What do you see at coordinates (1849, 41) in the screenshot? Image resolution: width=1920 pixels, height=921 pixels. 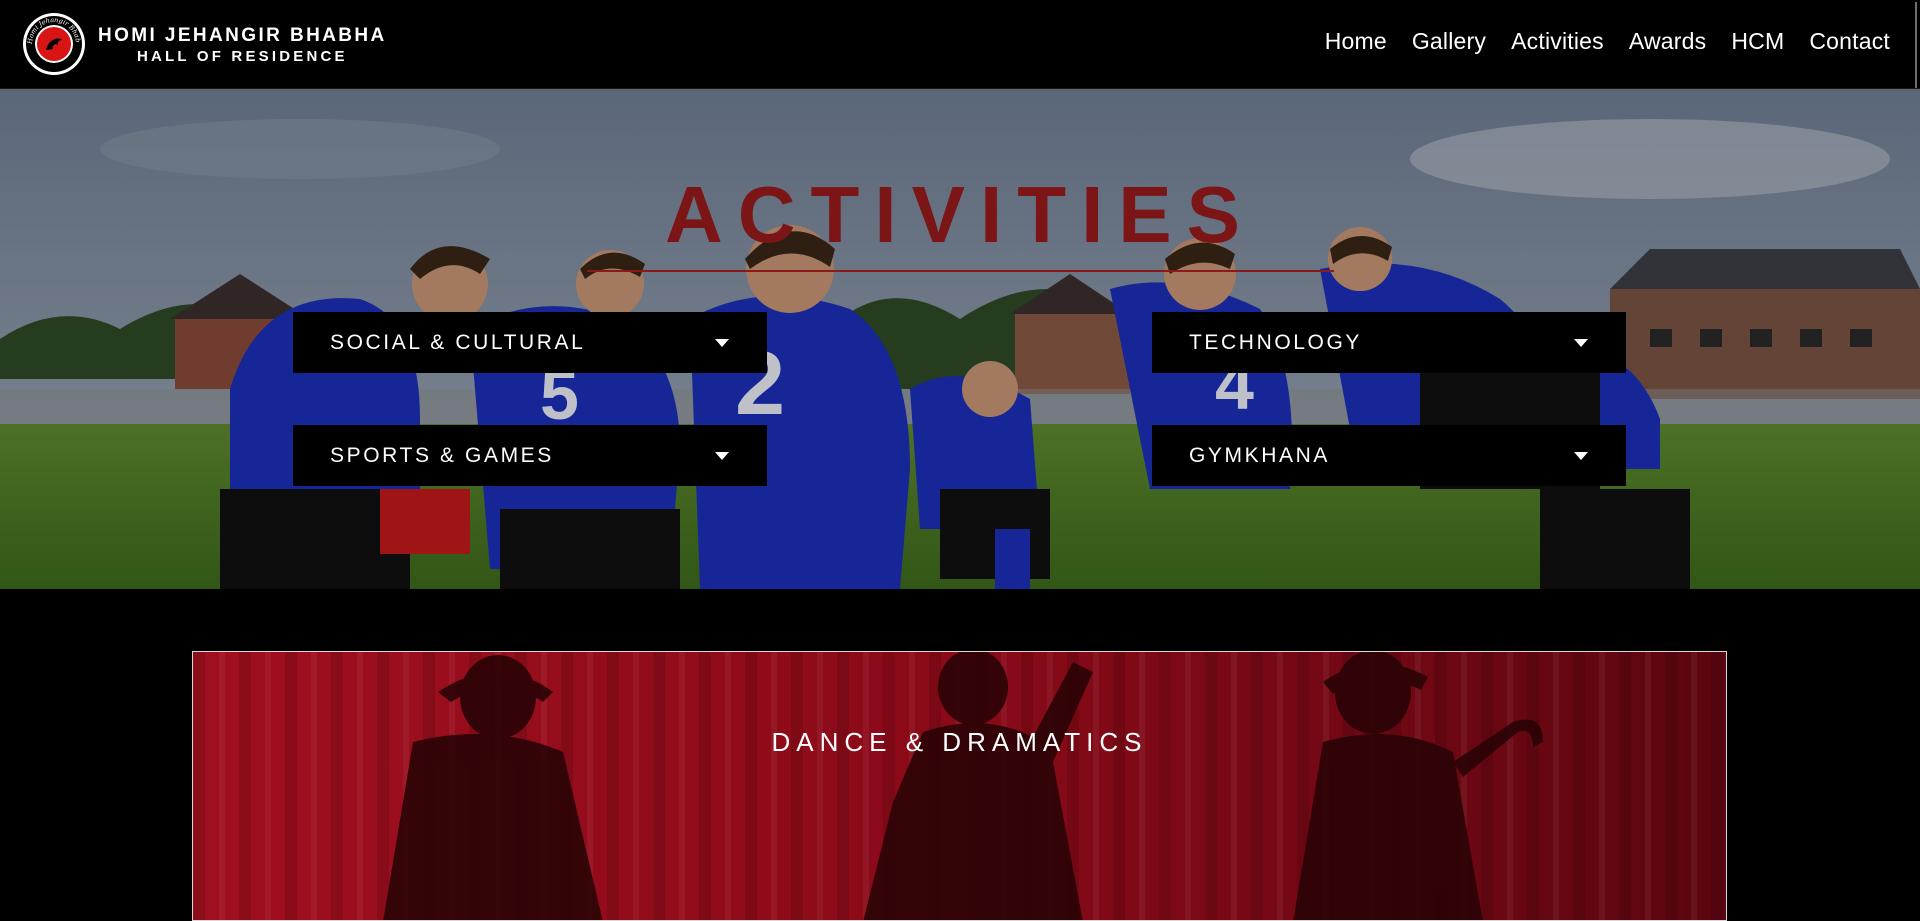 I see `nav-contact: Contact` at bounding box center [1849, 41].